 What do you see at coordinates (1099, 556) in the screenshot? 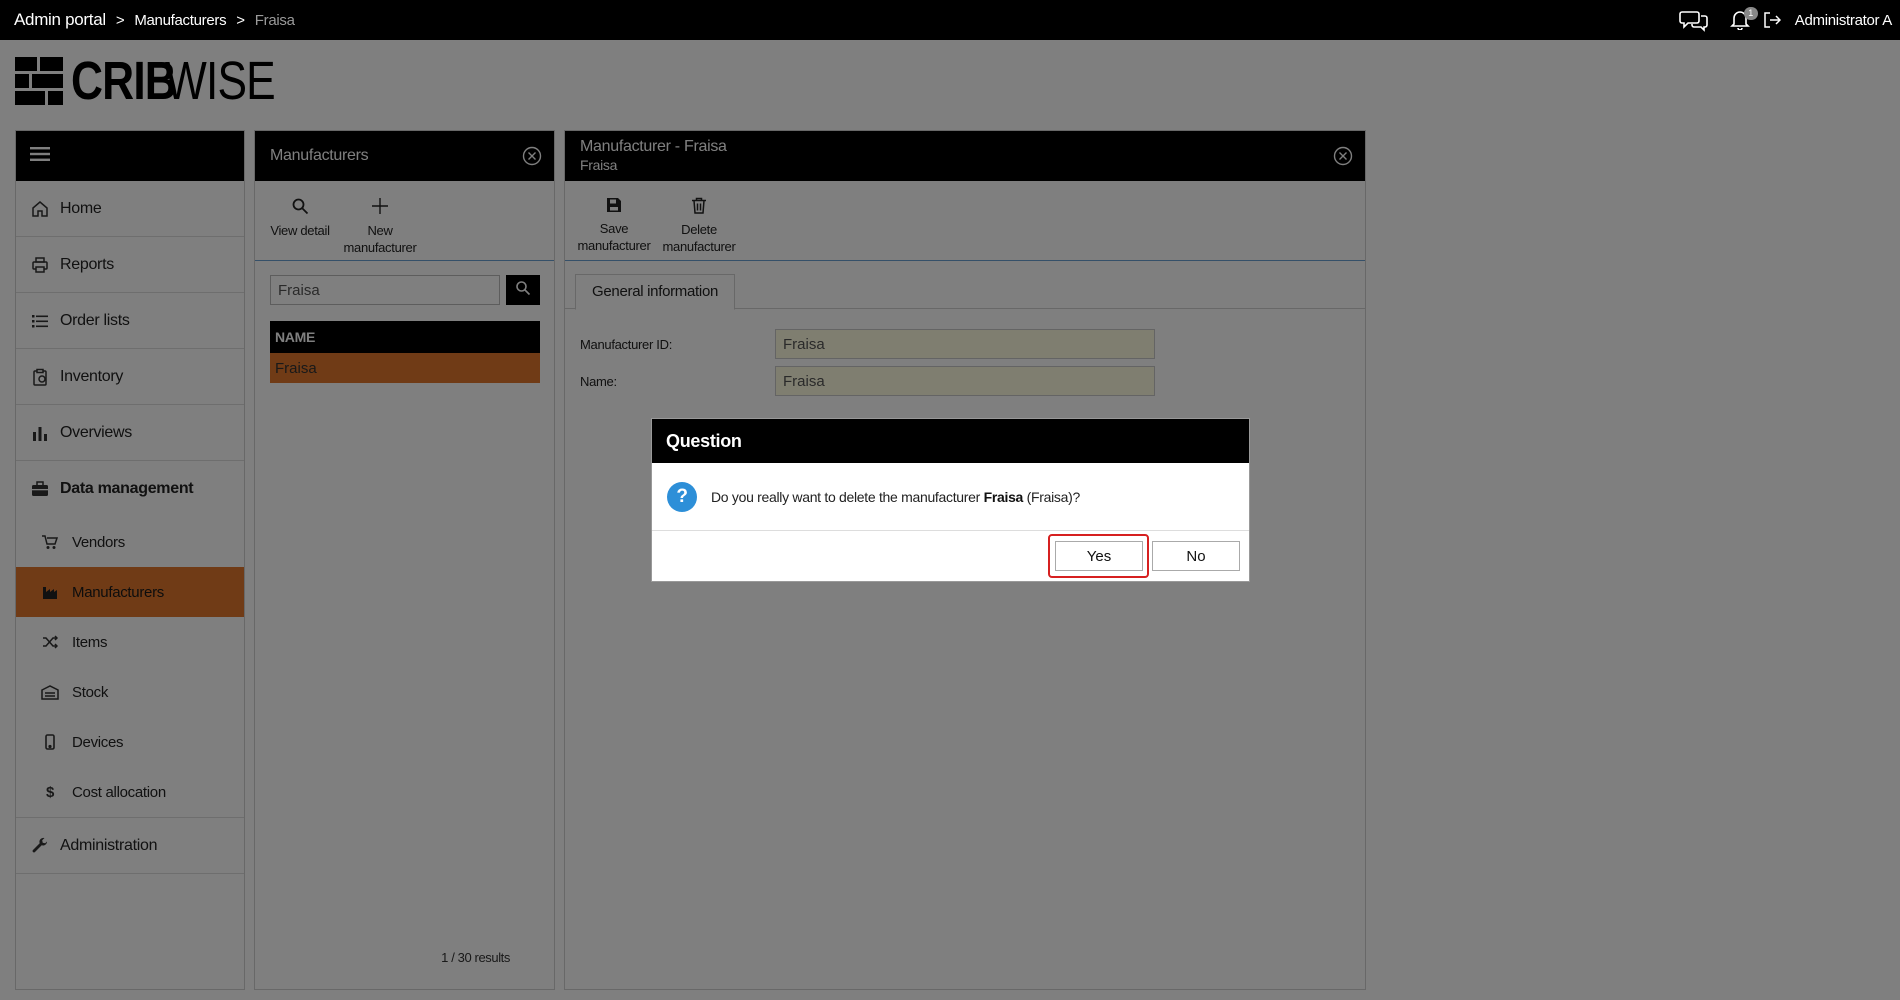
I see `yes-button: Yes` at bounding box center [1099, 556].